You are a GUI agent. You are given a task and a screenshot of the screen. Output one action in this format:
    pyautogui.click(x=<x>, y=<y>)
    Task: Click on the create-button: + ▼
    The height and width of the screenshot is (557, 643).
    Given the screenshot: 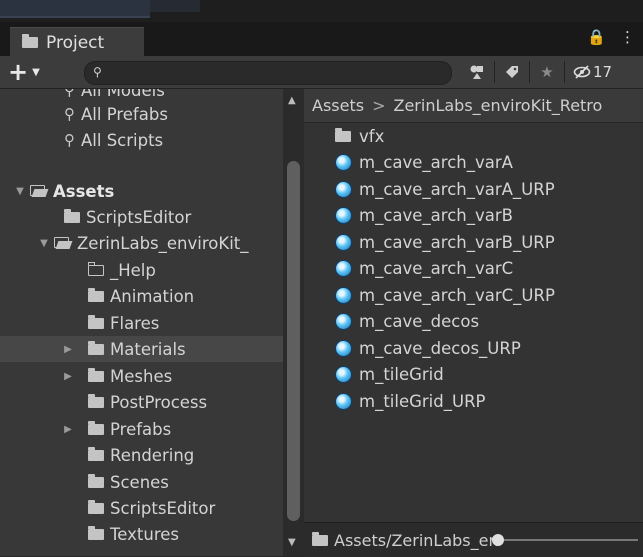 What is the action you would take?
    pyautogui.click(x=24, y=72)
    